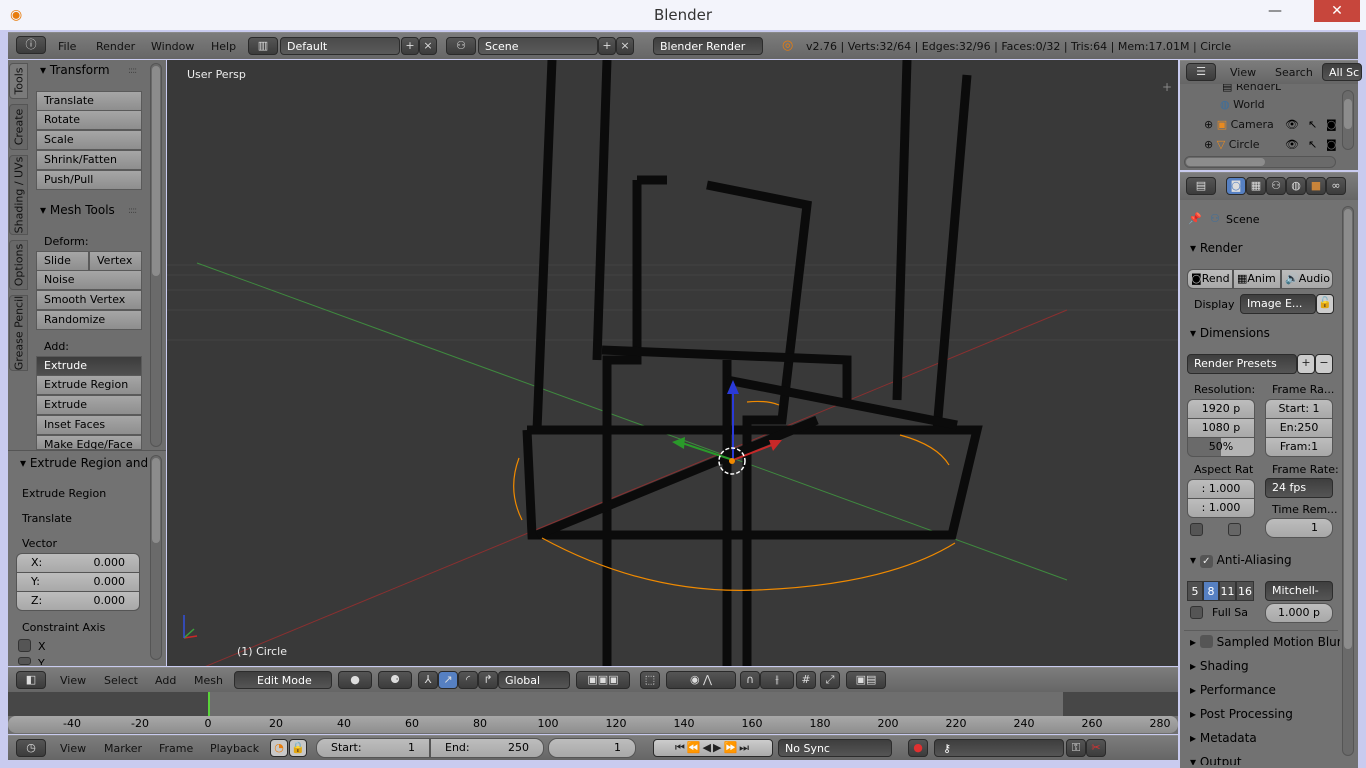 This screenshot has height=768, width=1366. What do you see at coordinates (625, 46) in the screenshot?
I see `delete-scene-button: ×` at bounding box center [625, 46].